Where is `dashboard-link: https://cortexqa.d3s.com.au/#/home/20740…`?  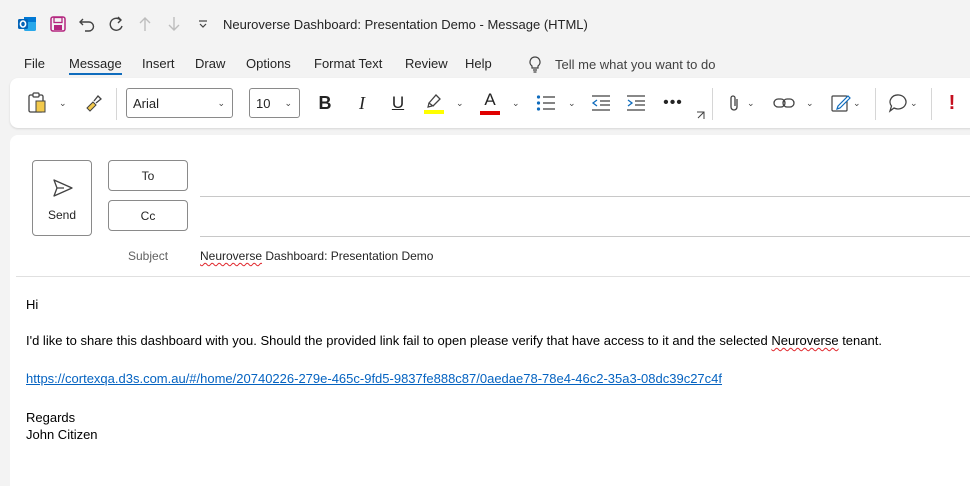
dashboard-link: https://cortexqa.d3s.com.au/#/home/20740… is located at coordinates (374, 378).